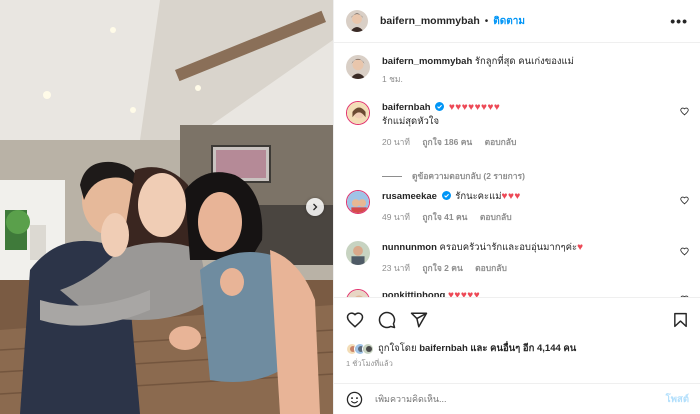 The image size is (700, 414). What do you see at coordinates (409, 247) in the screenshot?
I see `comment-username: nunnunmon` at bounding box center [409, 247].